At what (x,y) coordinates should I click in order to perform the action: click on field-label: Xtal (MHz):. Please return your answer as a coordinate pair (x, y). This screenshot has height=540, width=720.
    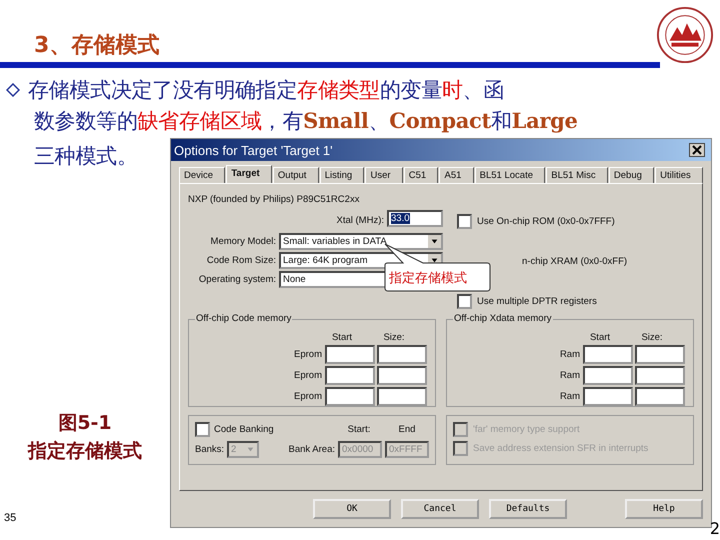
    Looking at the image, I should click on (360, 220).